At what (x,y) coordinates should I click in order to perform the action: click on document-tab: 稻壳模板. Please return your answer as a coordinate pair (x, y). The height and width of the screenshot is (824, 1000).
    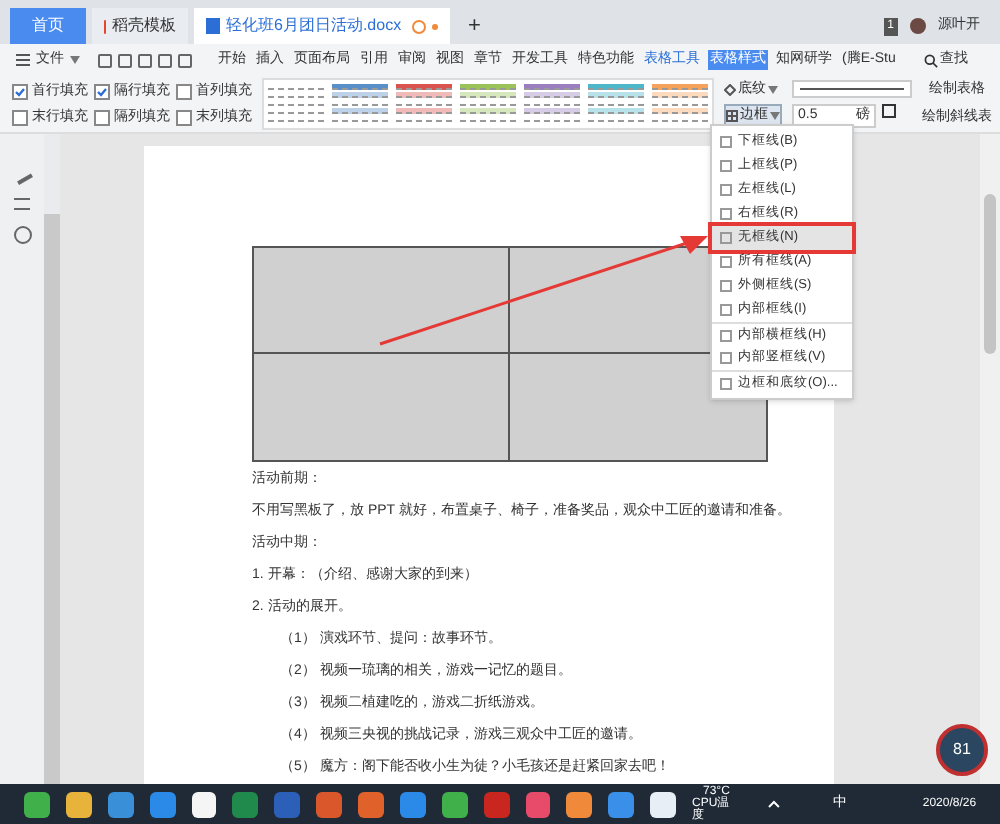
    Looking at the image, I should click on (140, 26).